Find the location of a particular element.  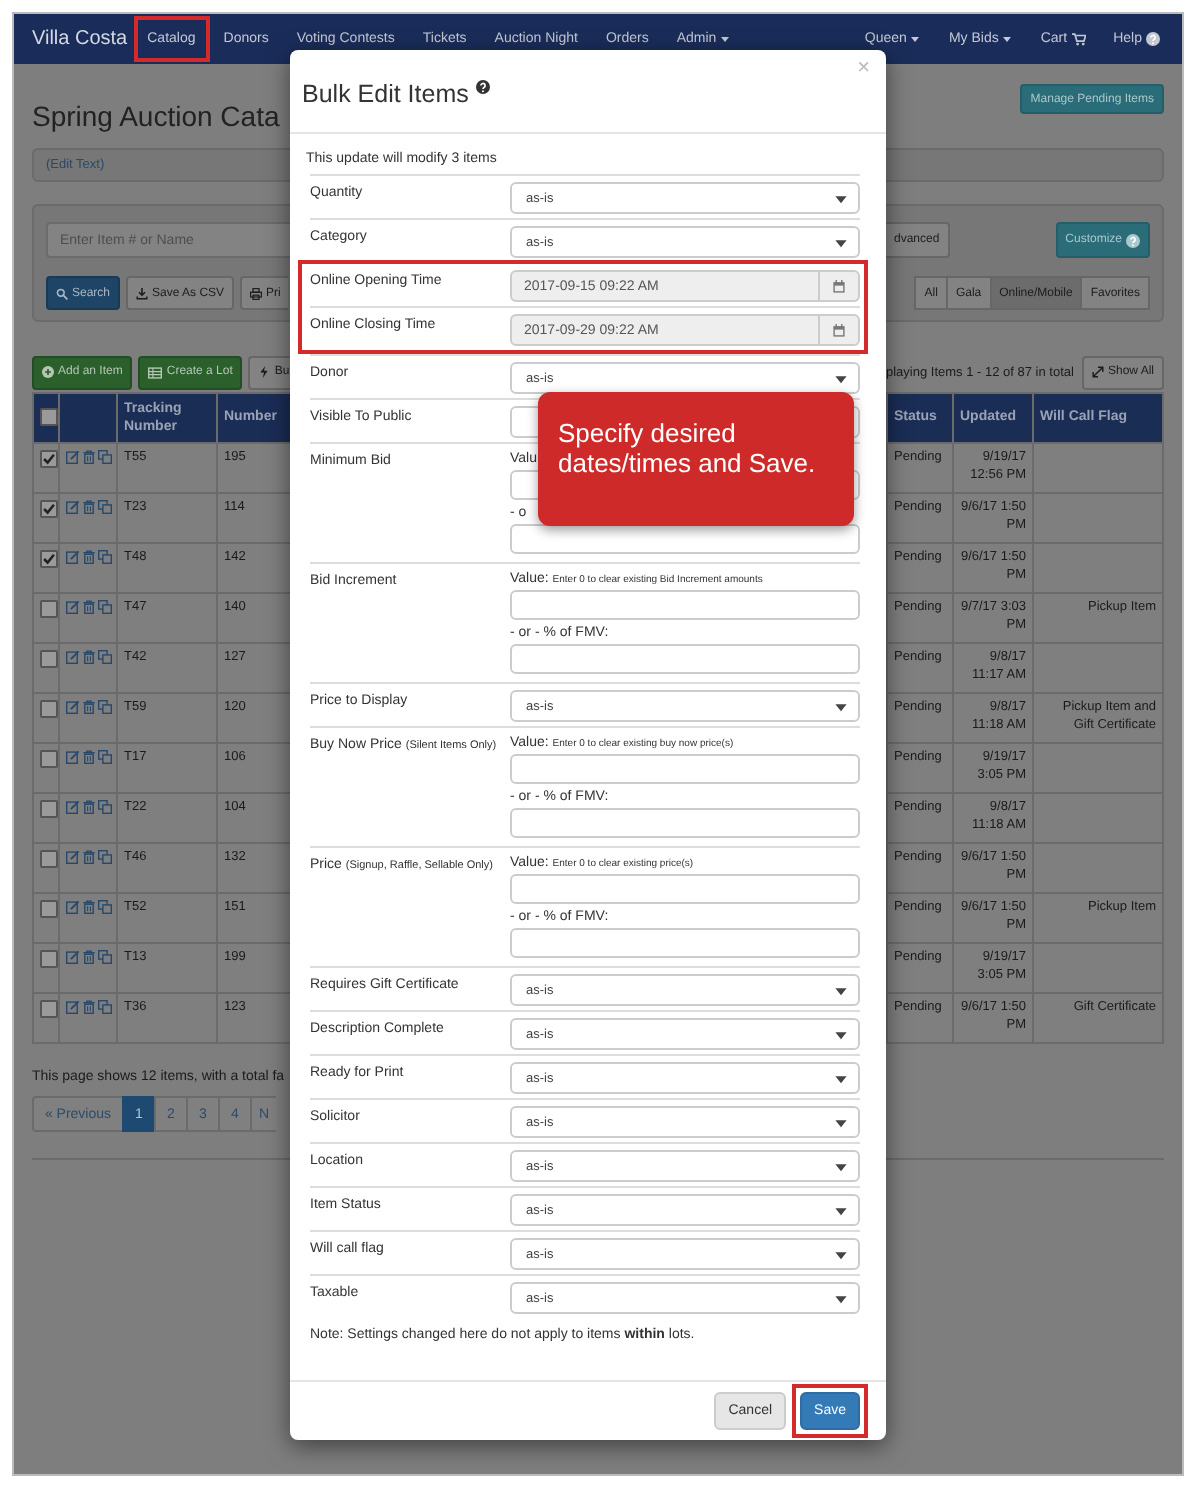

brand-name: Villa Costa is located at coordinates (80, 39).